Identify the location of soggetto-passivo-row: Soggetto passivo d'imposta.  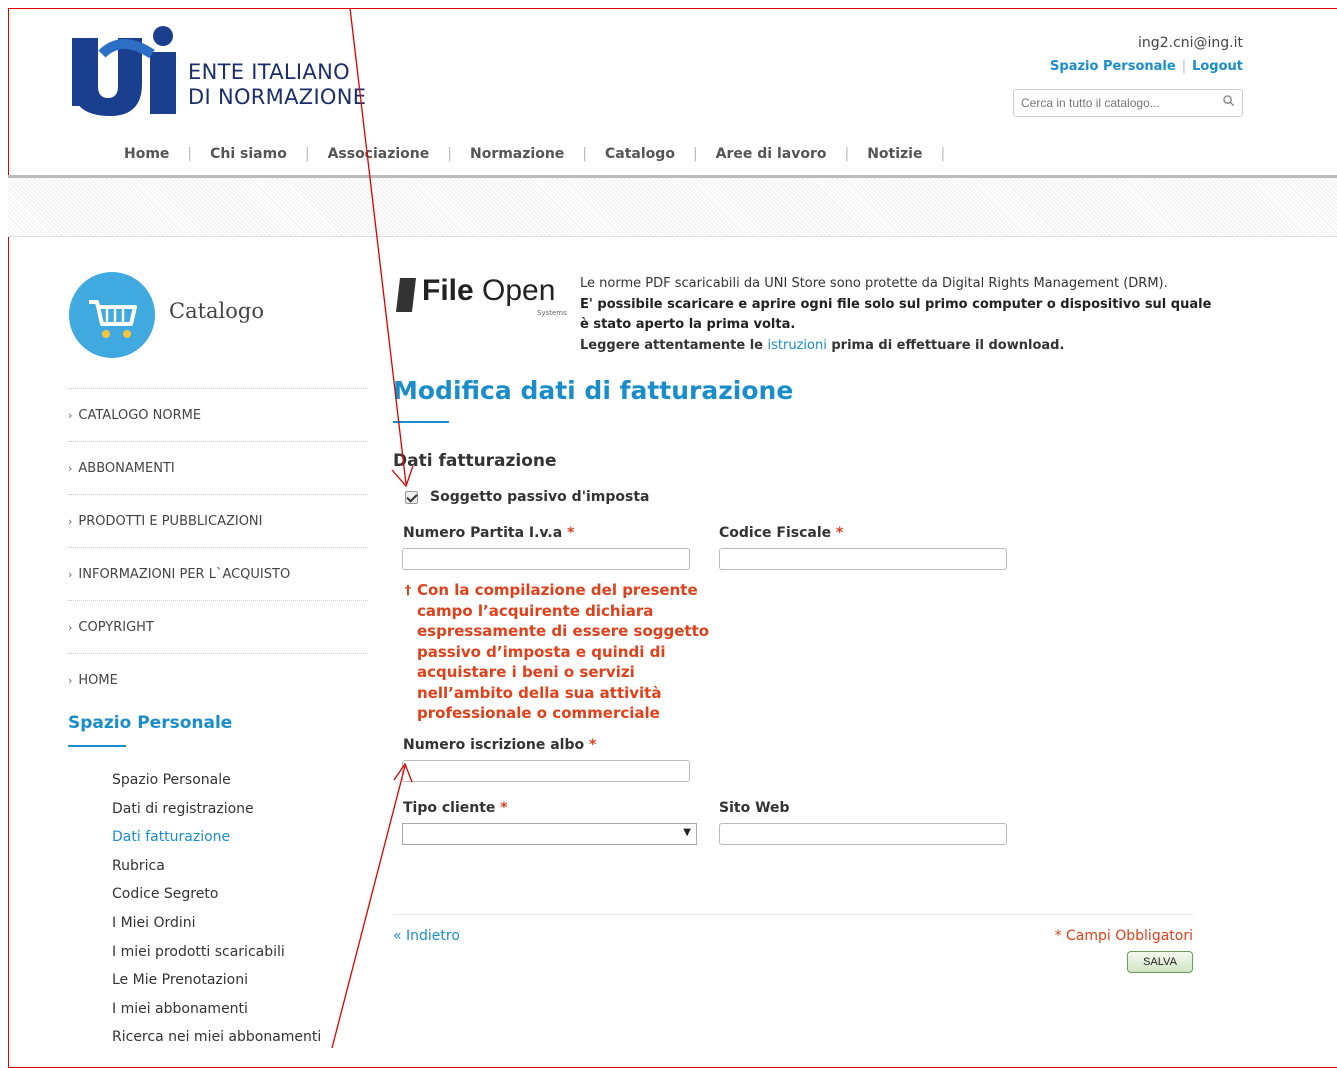
(527, 497).